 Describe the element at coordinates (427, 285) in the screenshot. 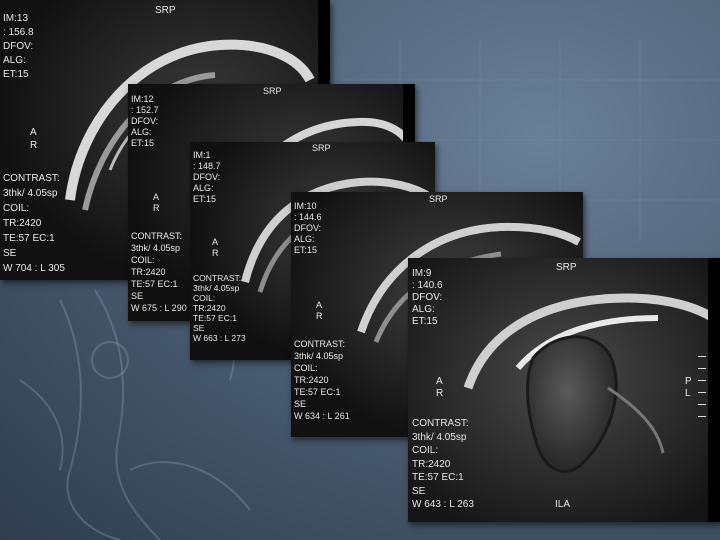

I see `position-label: : 140.6` at that location.